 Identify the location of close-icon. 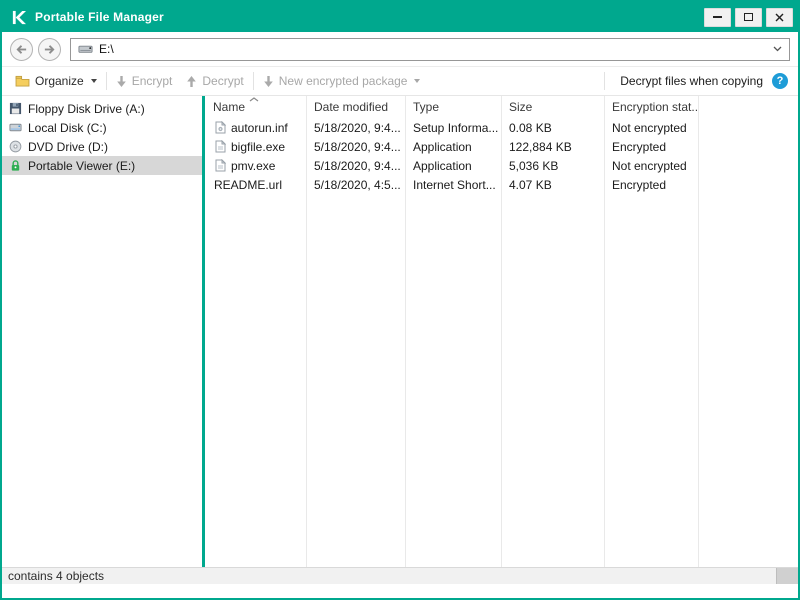
(779, 17).